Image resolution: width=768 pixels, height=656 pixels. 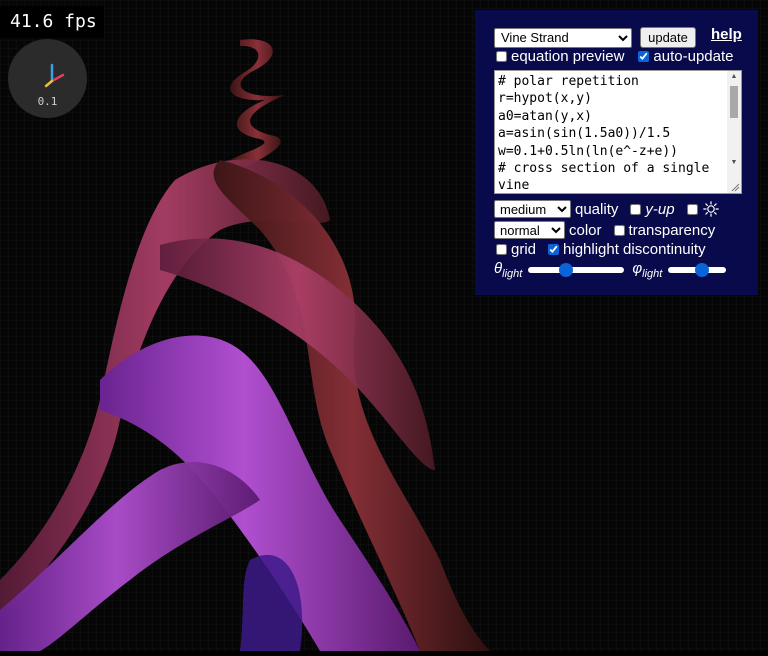 I want to click on sun-icon, so click(x=710, y=209).